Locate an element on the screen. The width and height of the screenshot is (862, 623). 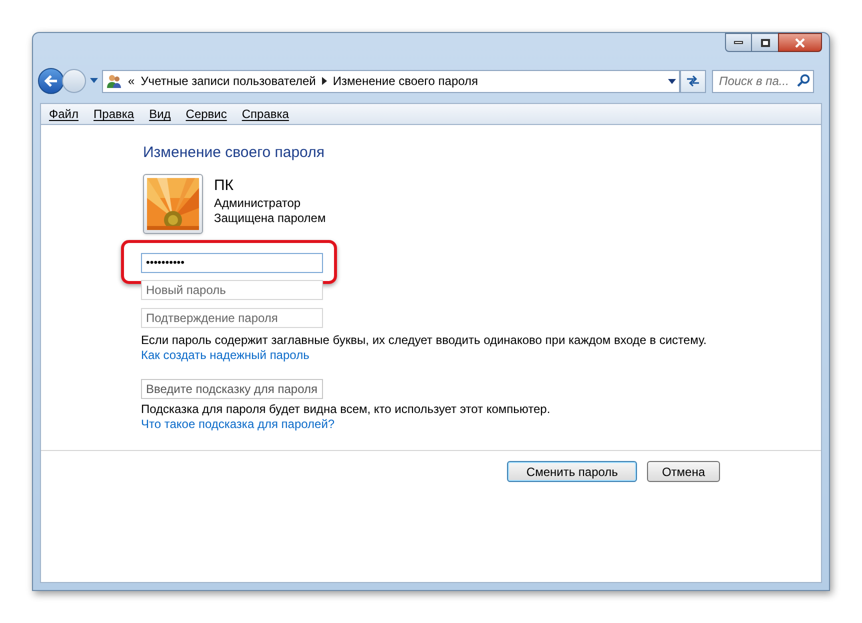
search-icon is located at coordinates (803, 80).